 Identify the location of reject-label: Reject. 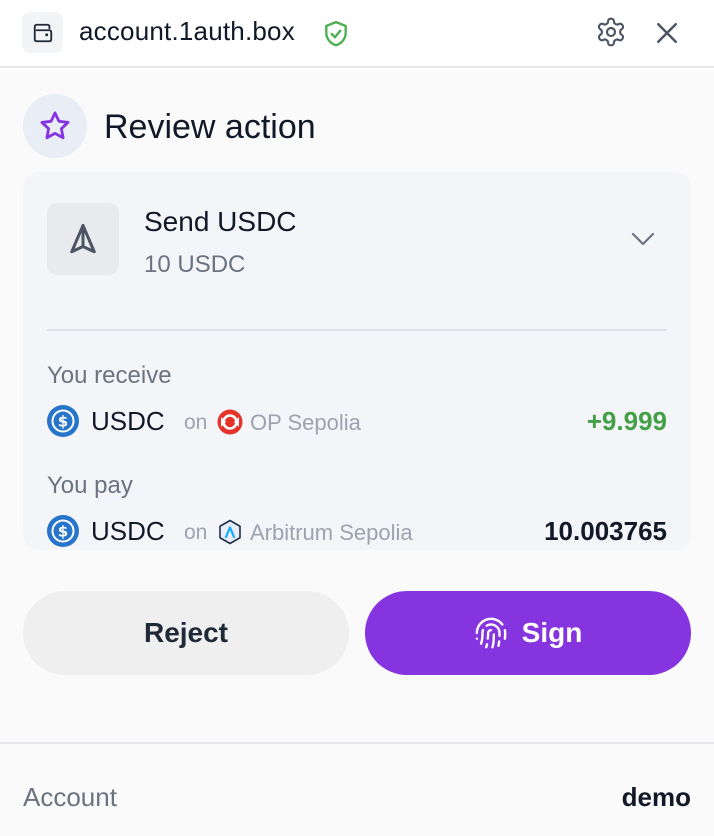
(186, 632).